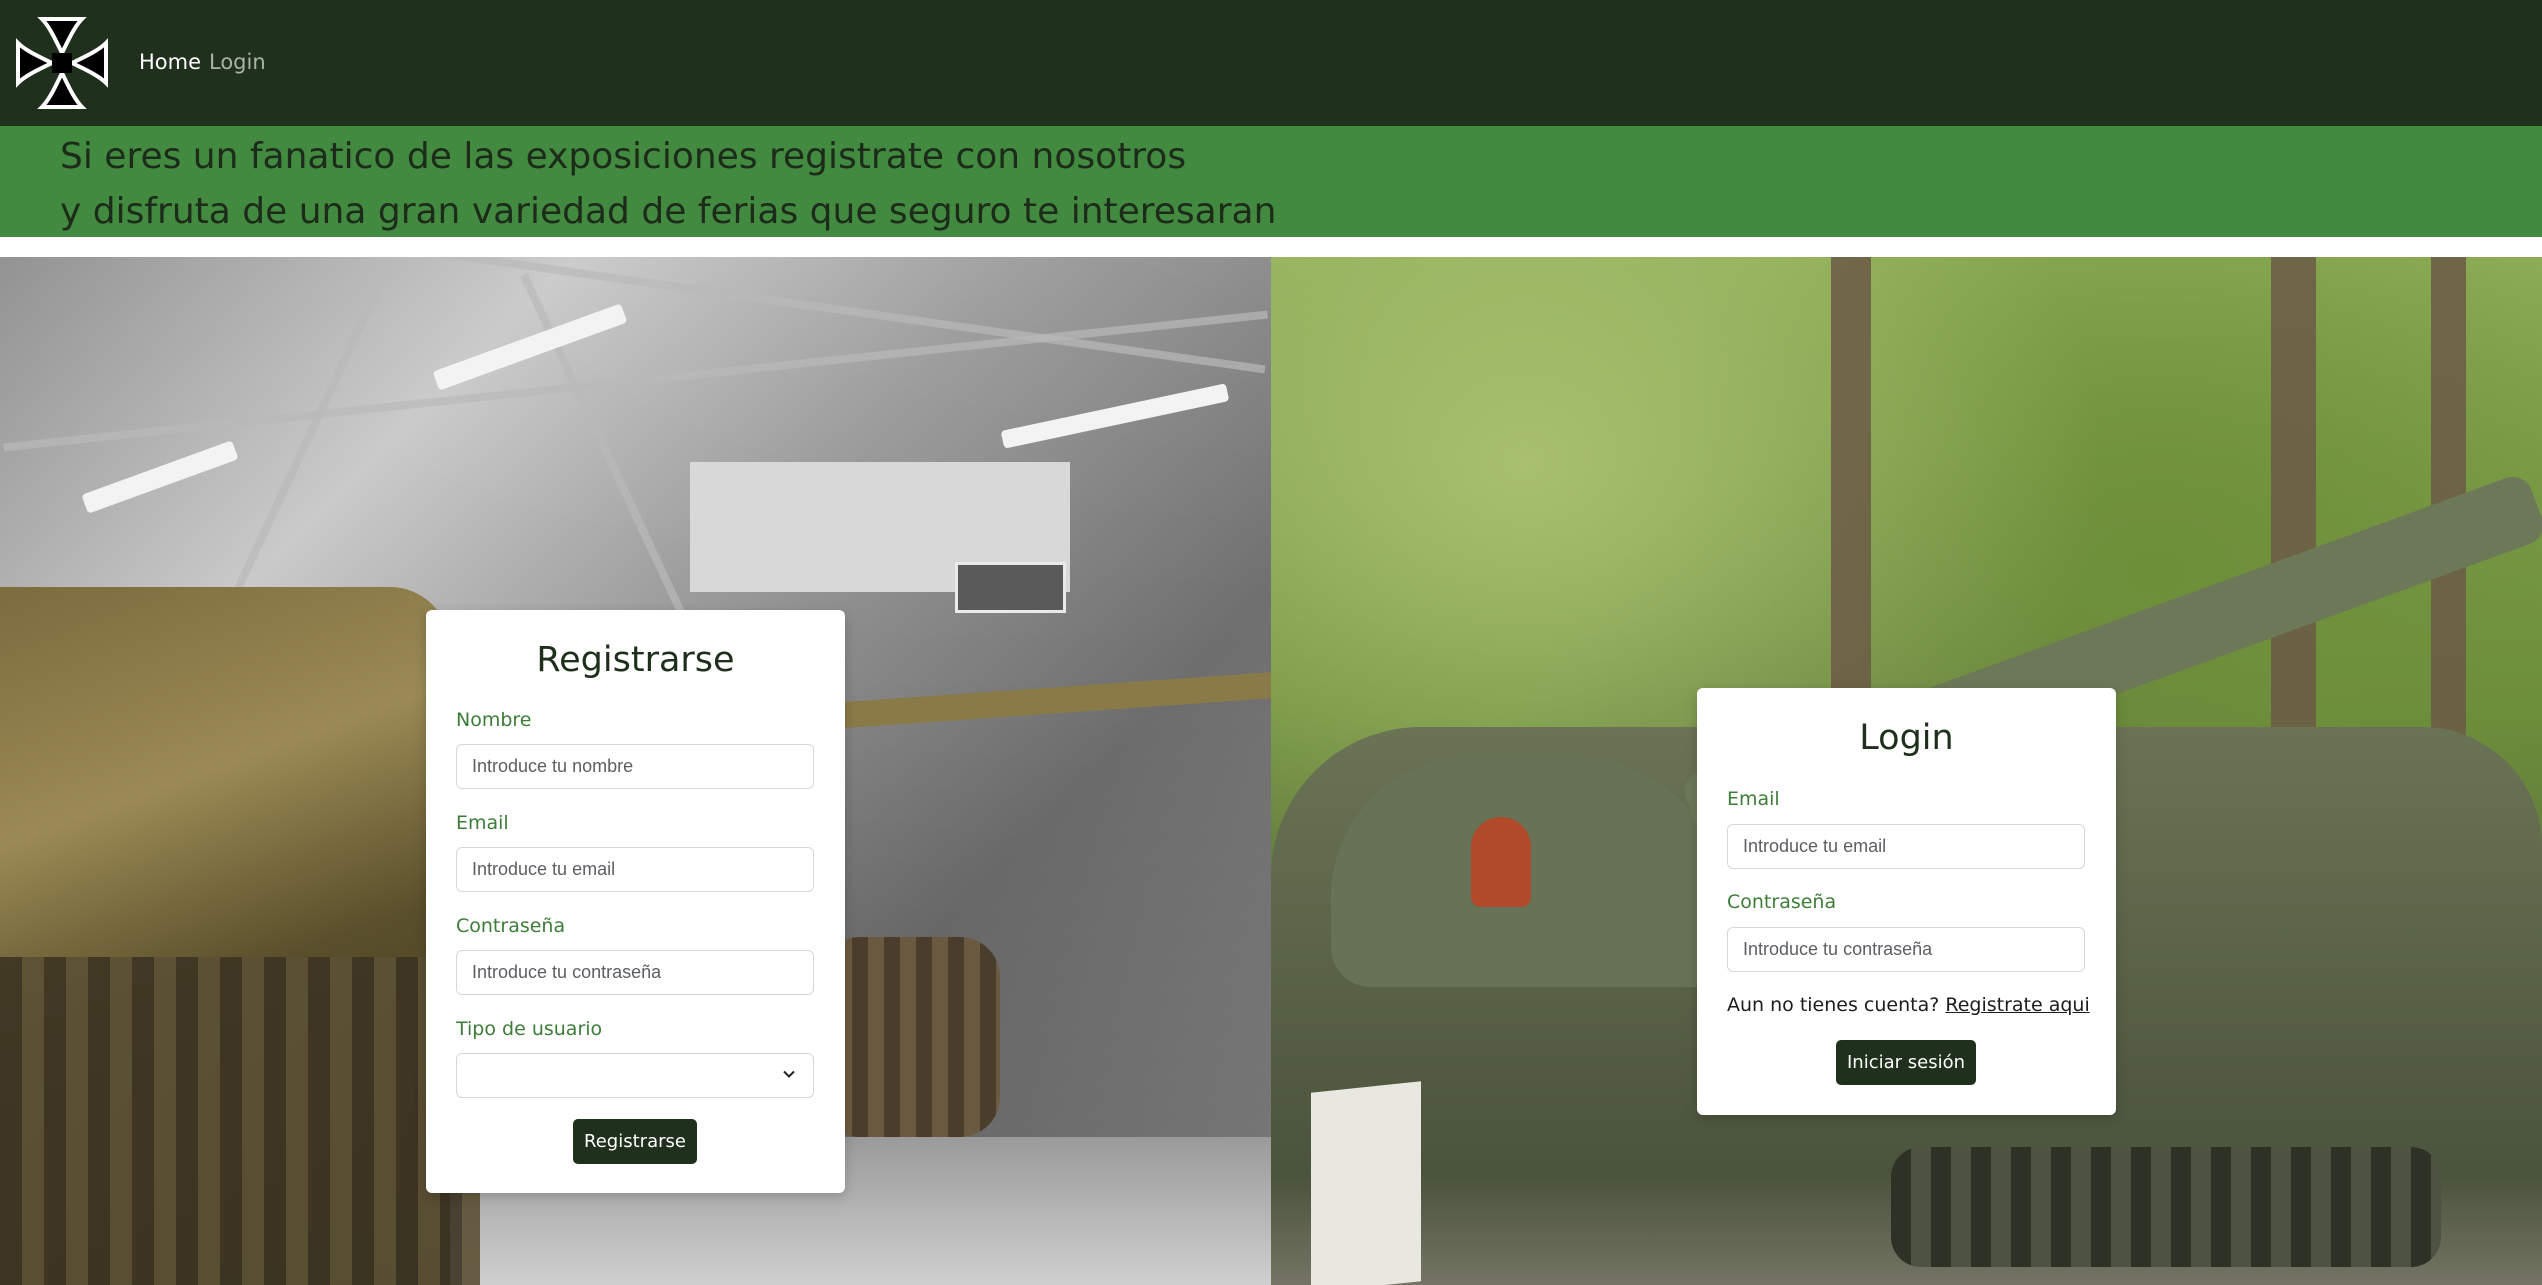  Describe the element at coordinates (494, 720) in the screenshot. I see `register-name-label: Nombre` at that location.